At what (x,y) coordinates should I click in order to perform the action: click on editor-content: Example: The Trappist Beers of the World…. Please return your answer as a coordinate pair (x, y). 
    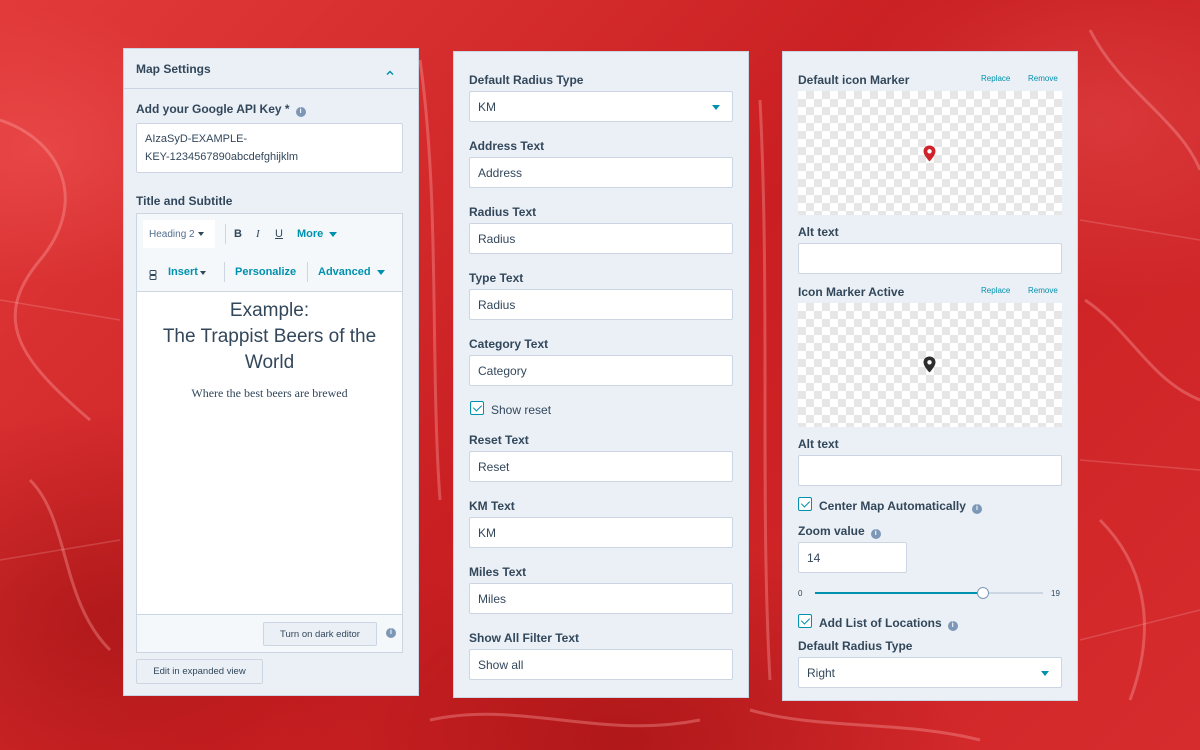
    Looking at the image, I should click on (269, 454).